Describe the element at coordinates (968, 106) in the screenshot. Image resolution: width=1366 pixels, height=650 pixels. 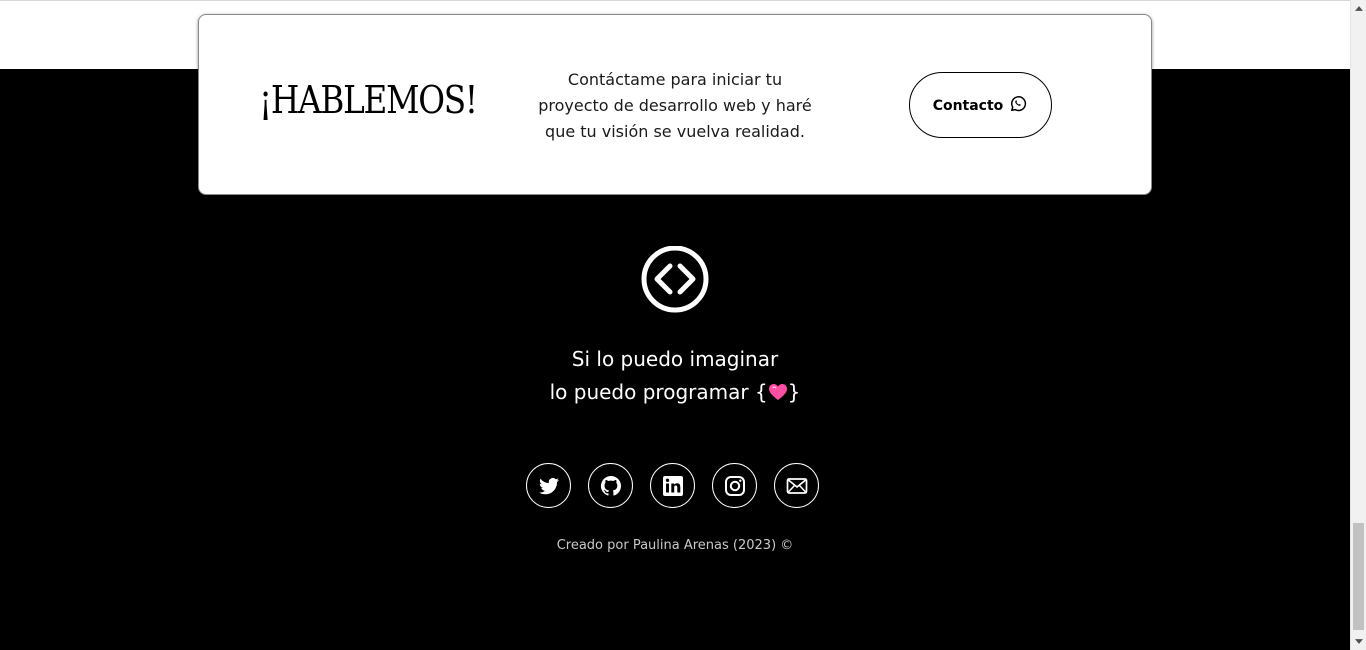
I see `contact-button-label: Contacto` at that location.